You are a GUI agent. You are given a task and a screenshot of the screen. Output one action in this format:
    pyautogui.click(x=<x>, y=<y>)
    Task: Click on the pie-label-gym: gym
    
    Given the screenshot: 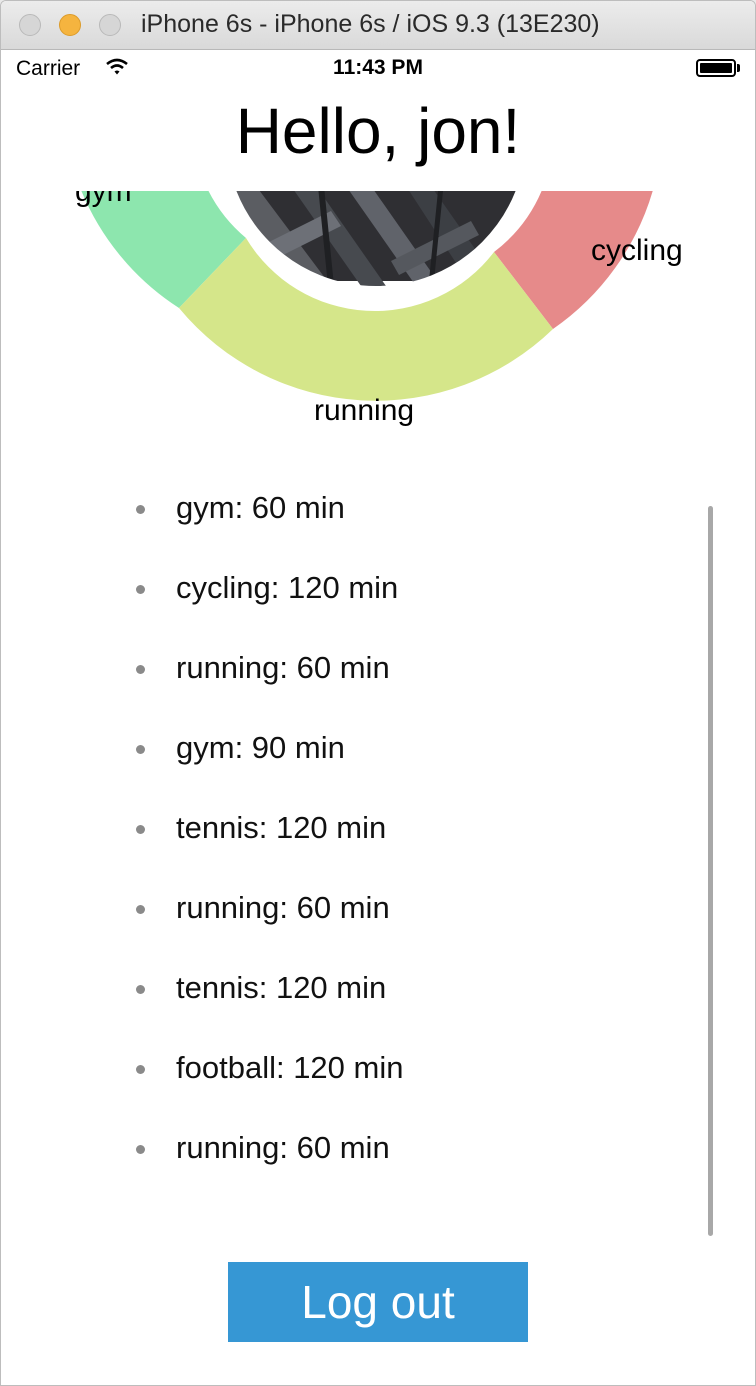 What is the action you would take?
    pyautogui.click(x=103, y=199)
    